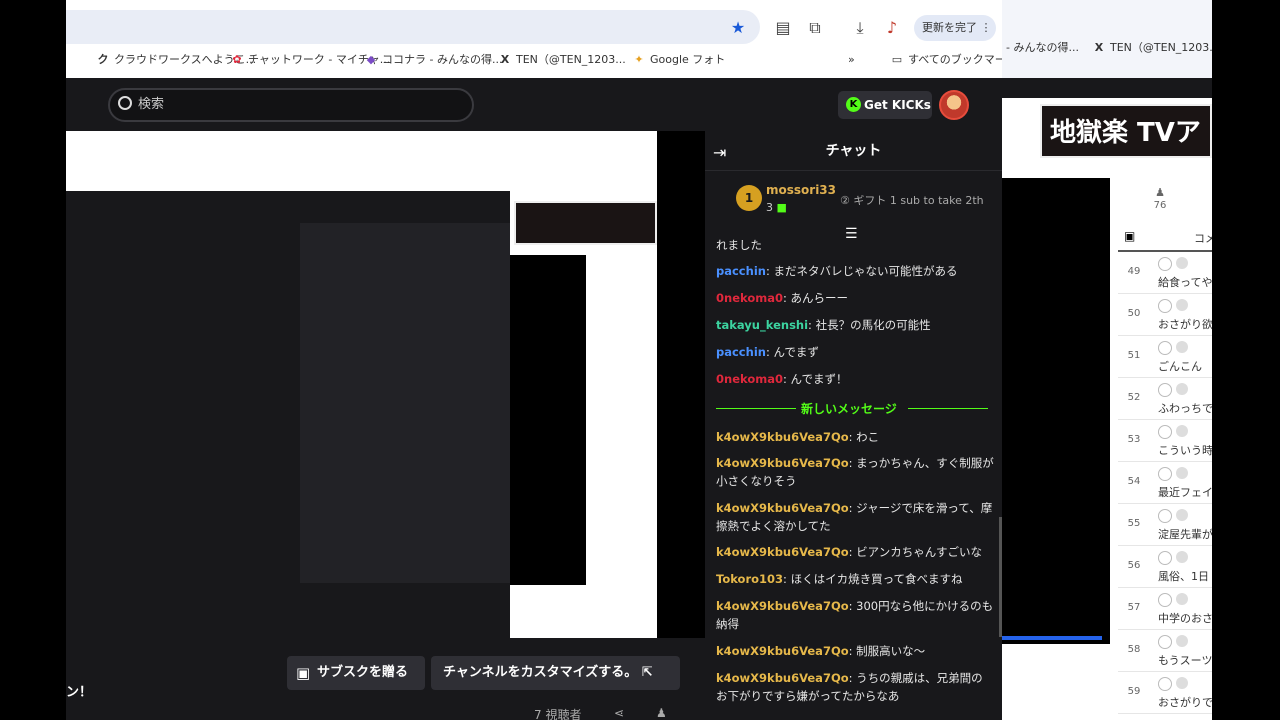 Image resolution: width=1280 pixels, height=720 pixels. Describe the element at coordinates (1185, 450) in the screenshot. I see `comment-text: こういう時` at that location.